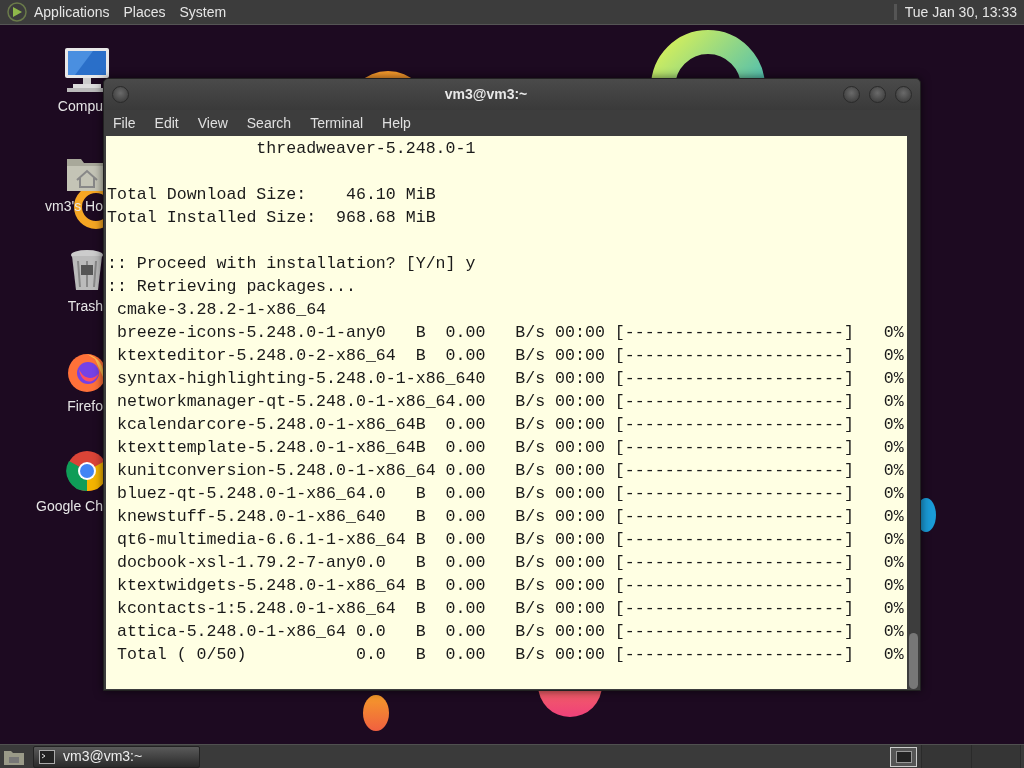 The height and width of the screenshot is (768, 1024). I want to click on terminal-line: knewstuff-5.248.0-1-x86_640 B 0.00 B/s 00:00 [----------------------] 0%, so click(509, 517).